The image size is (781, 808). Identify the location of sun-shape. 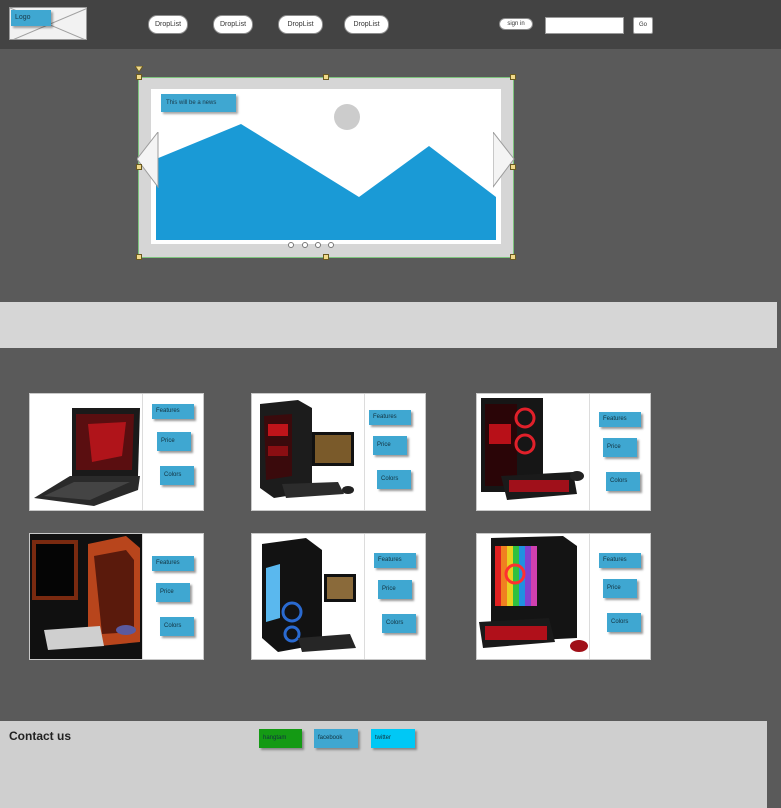
(347, 117).